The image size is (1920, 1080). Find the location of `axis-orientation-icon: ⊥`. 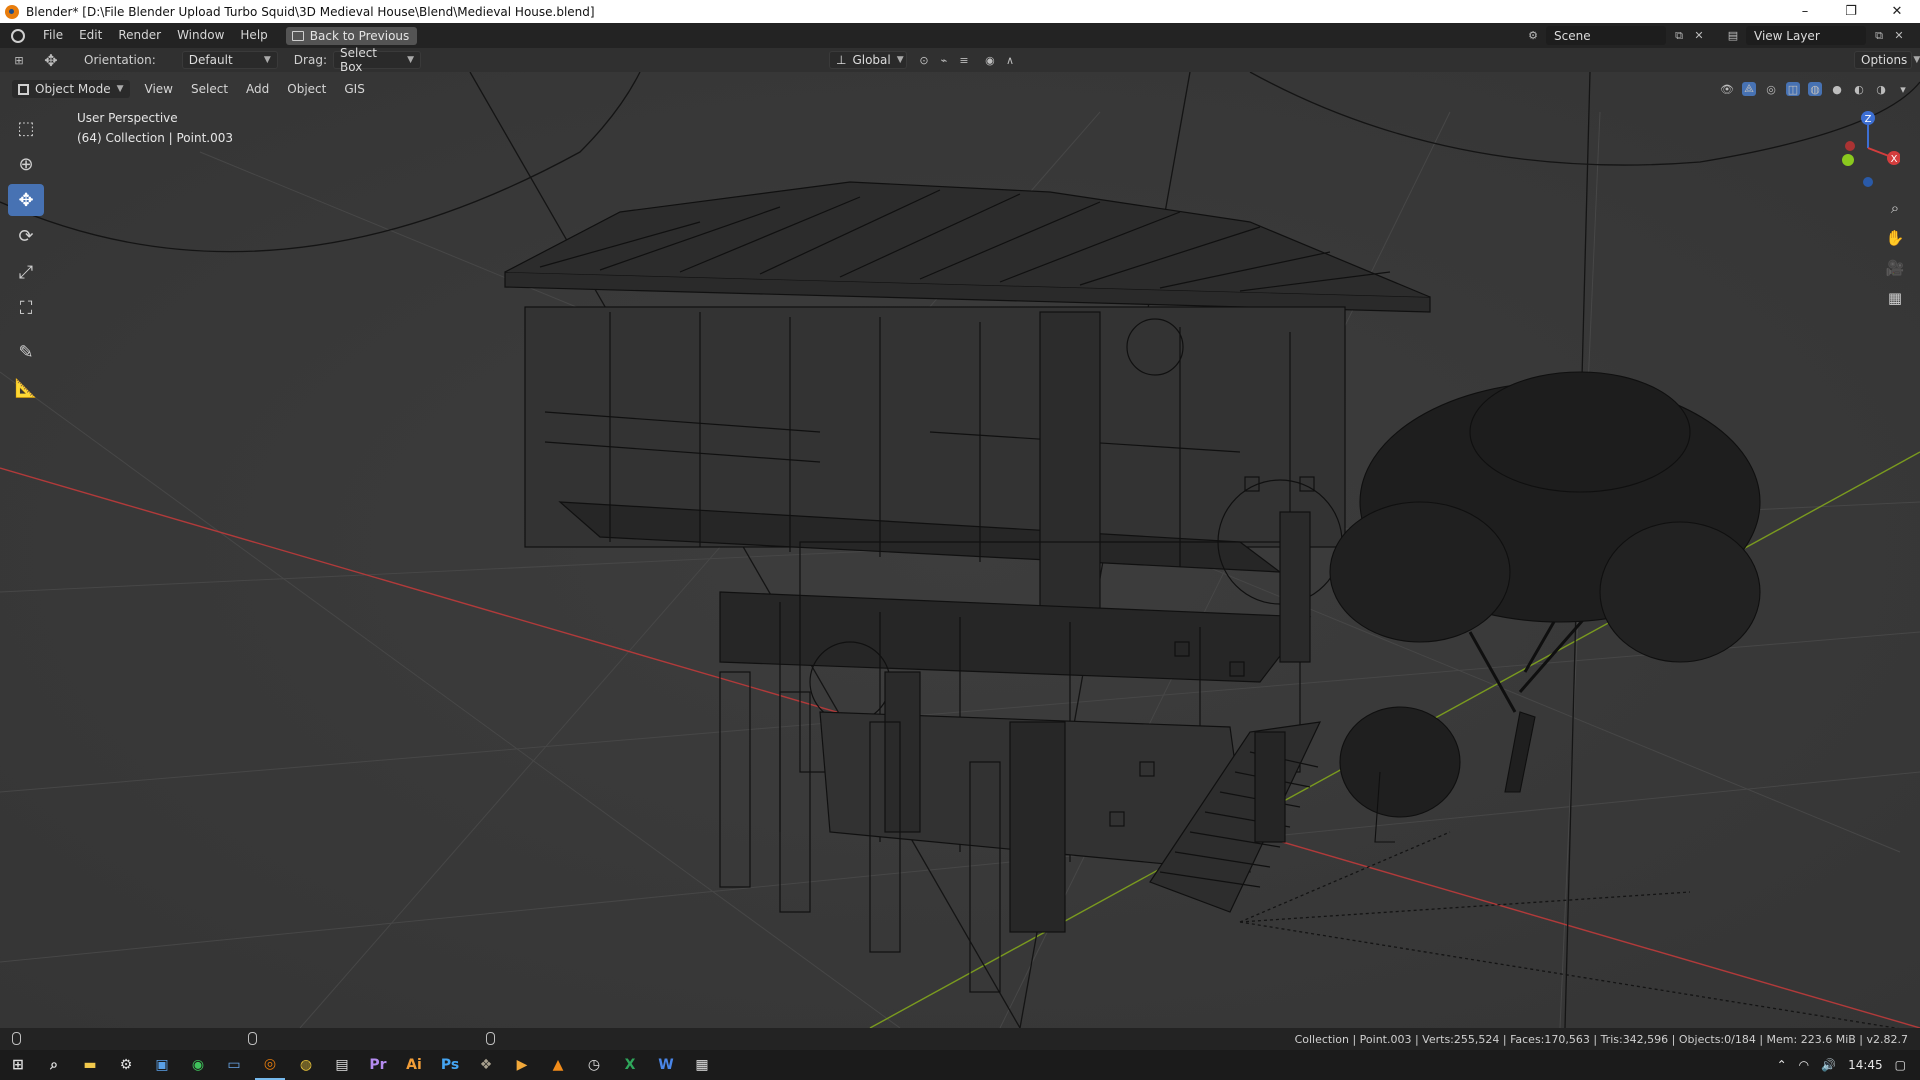

axis-orientation-icon: ⊥ is located at coordinates (841, 60).